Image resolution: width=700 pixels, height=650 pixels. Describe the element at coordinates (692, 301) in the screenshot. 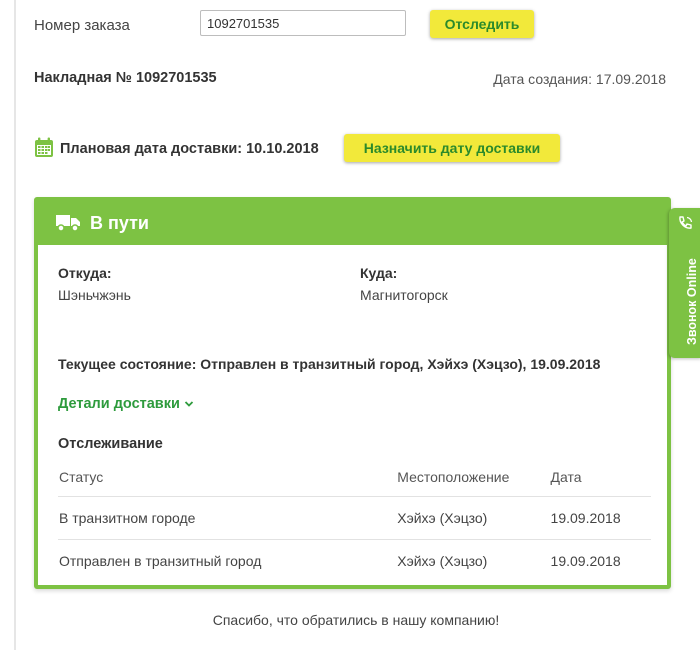

I see `call-online-label: Звонок Online` at that location.